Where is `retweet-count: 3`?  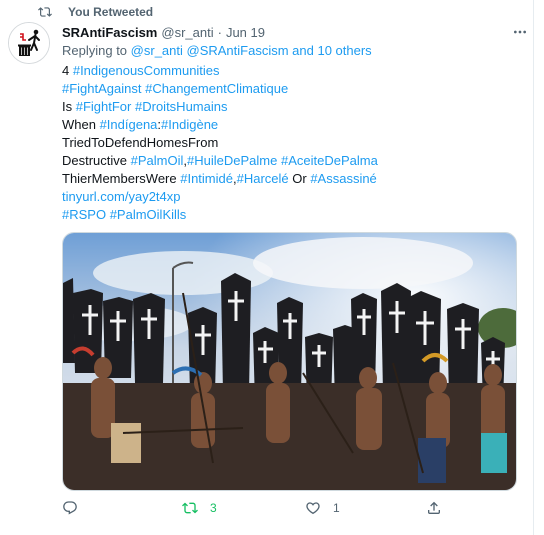 retweet-count: 3 is located at coordinates (213, 508).